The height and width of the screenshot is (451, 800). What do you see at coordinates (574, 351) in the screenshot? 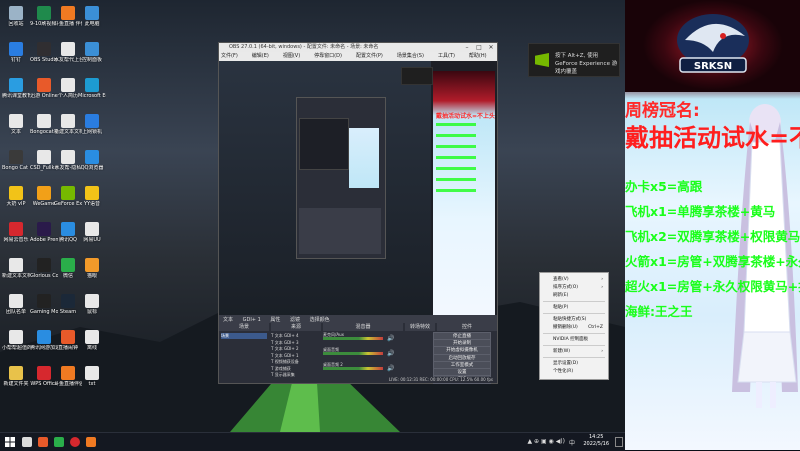
I see `context-menu-item: 新建(W) ›` at bounding box center [574, 351].